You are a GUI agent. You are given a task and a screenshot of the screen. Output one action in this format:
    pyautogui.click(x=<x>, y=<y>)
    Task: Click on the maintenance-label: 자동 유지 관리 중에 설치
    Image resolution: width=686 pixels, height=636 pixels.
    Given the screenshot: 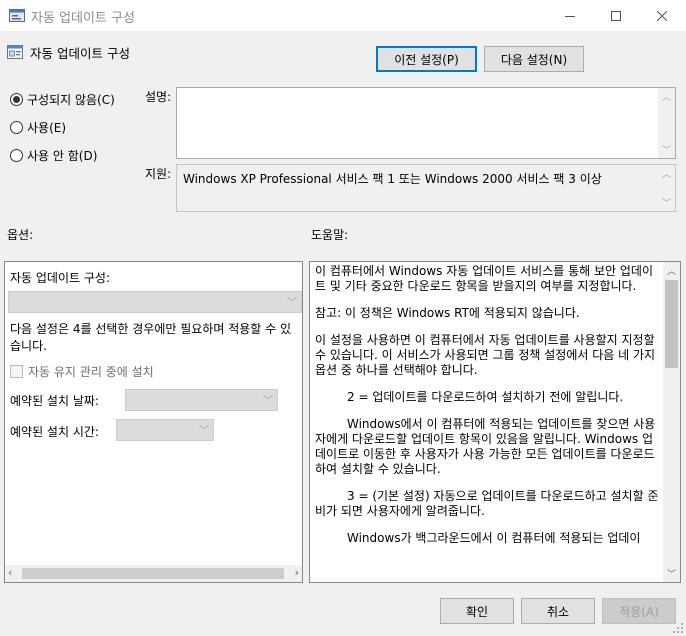 What is the action you would take?
    pyautogui.click(x=91, y=372)
    